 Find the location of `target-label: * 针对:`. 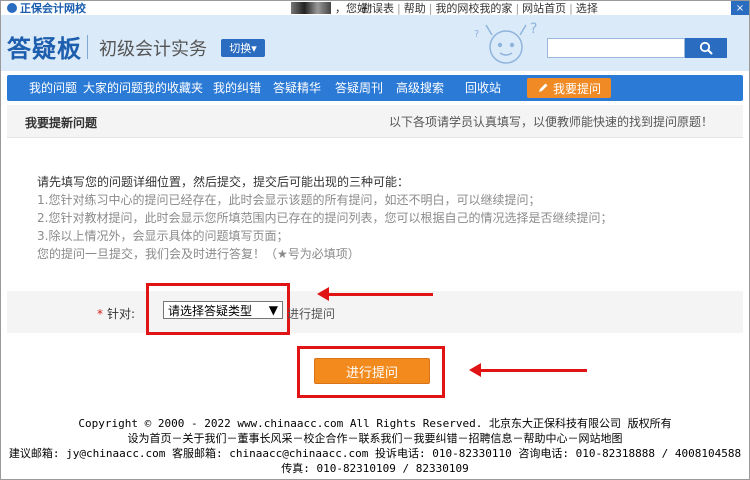

target-label: * 针对: is located at coordinates (116, 313).